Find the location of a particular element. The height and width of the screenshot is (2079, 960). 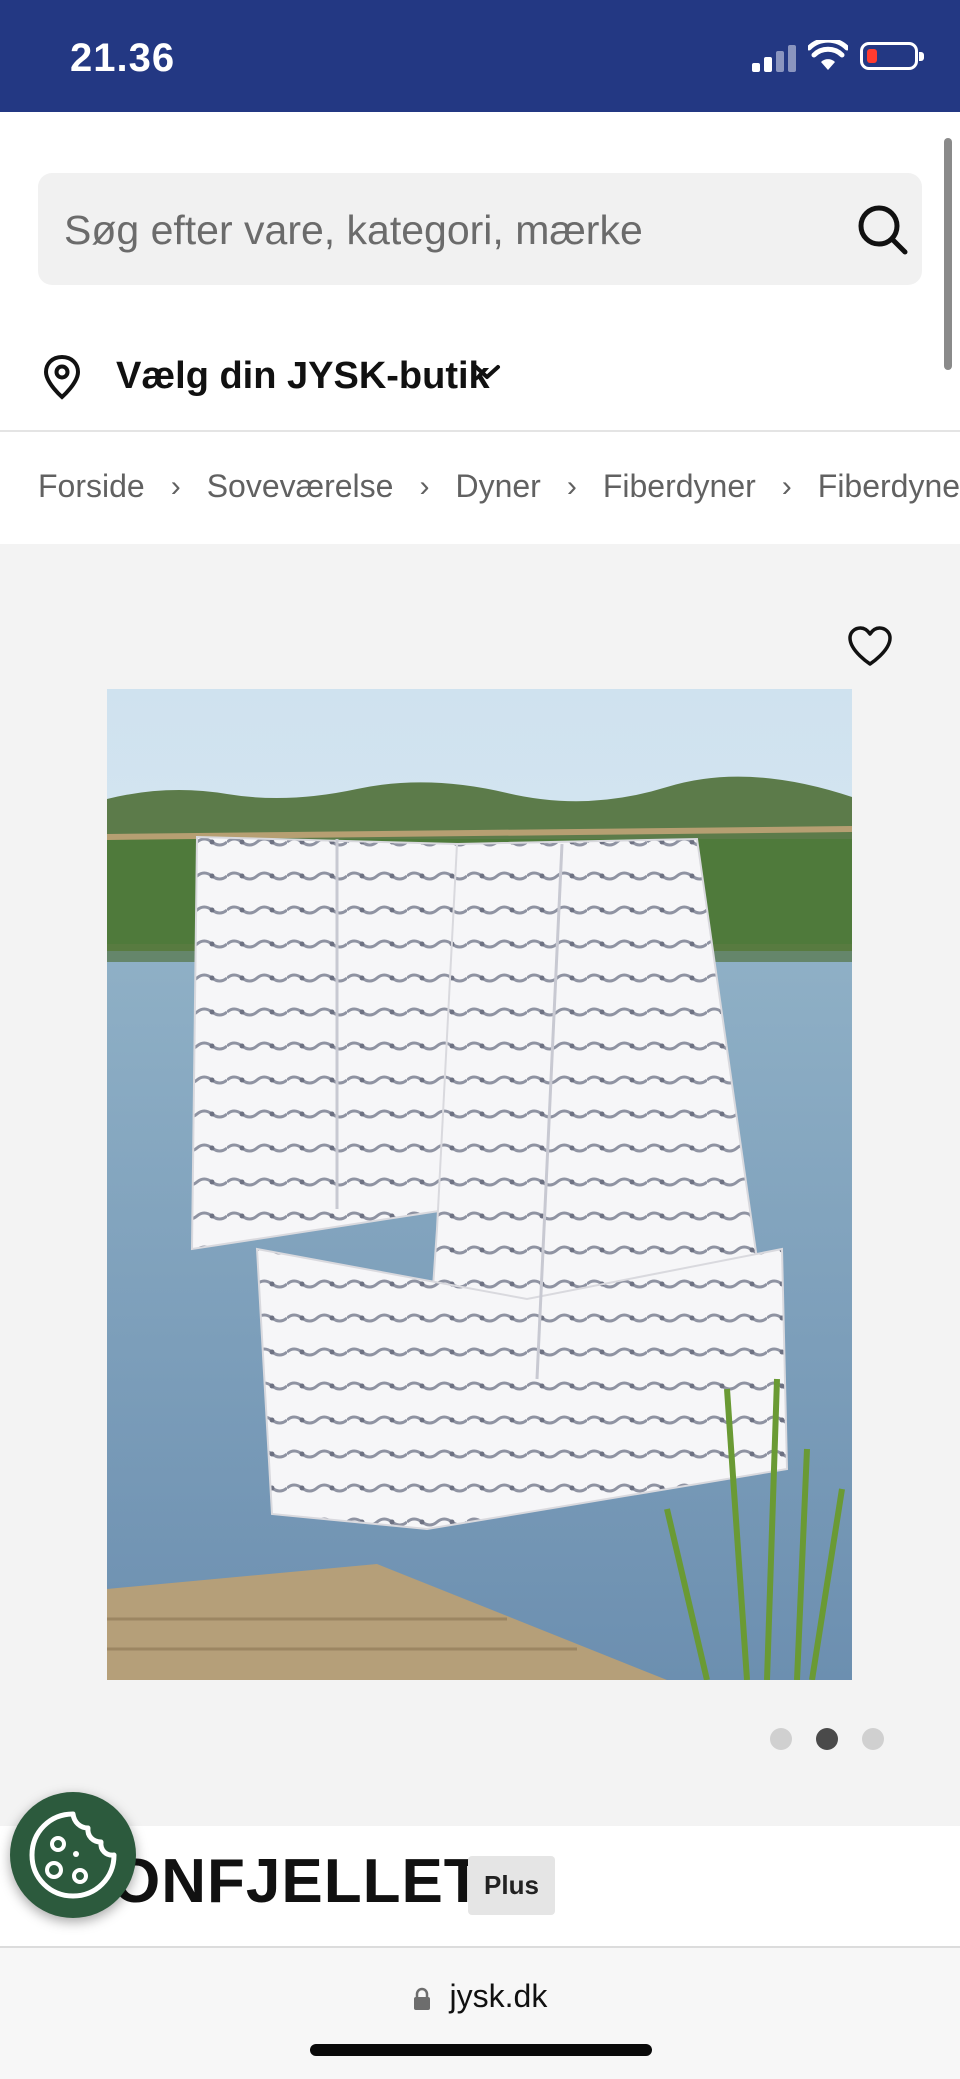

product-title: ONFJELLET is located at coordinates (297, 1881).